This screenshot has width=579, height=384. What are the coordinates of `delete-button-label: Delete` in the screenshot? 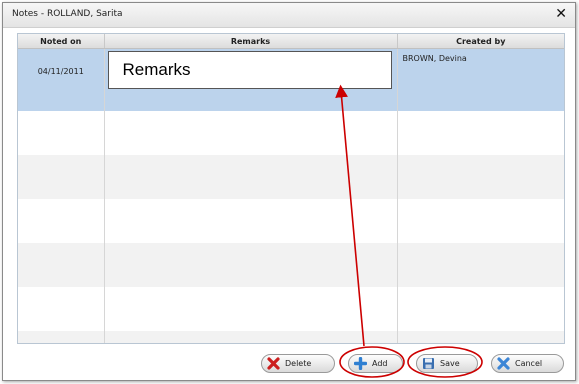 It's located at (298, 363).